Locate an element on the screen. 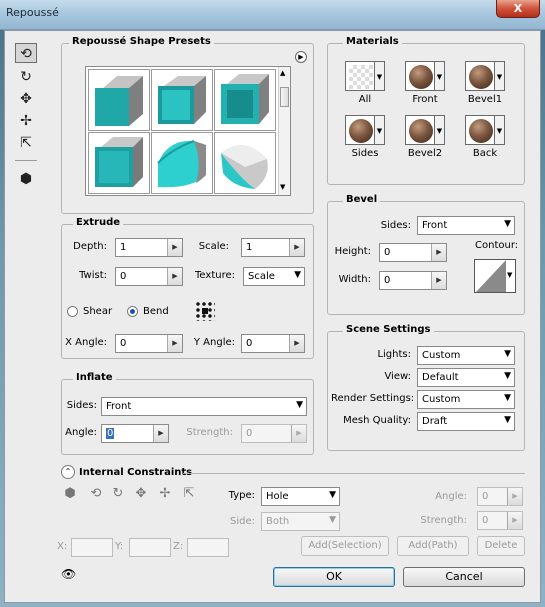 Image resolution: width=545 pixels, height=607 pixels. scale-value: 1 is located at coordinates (249, 247).